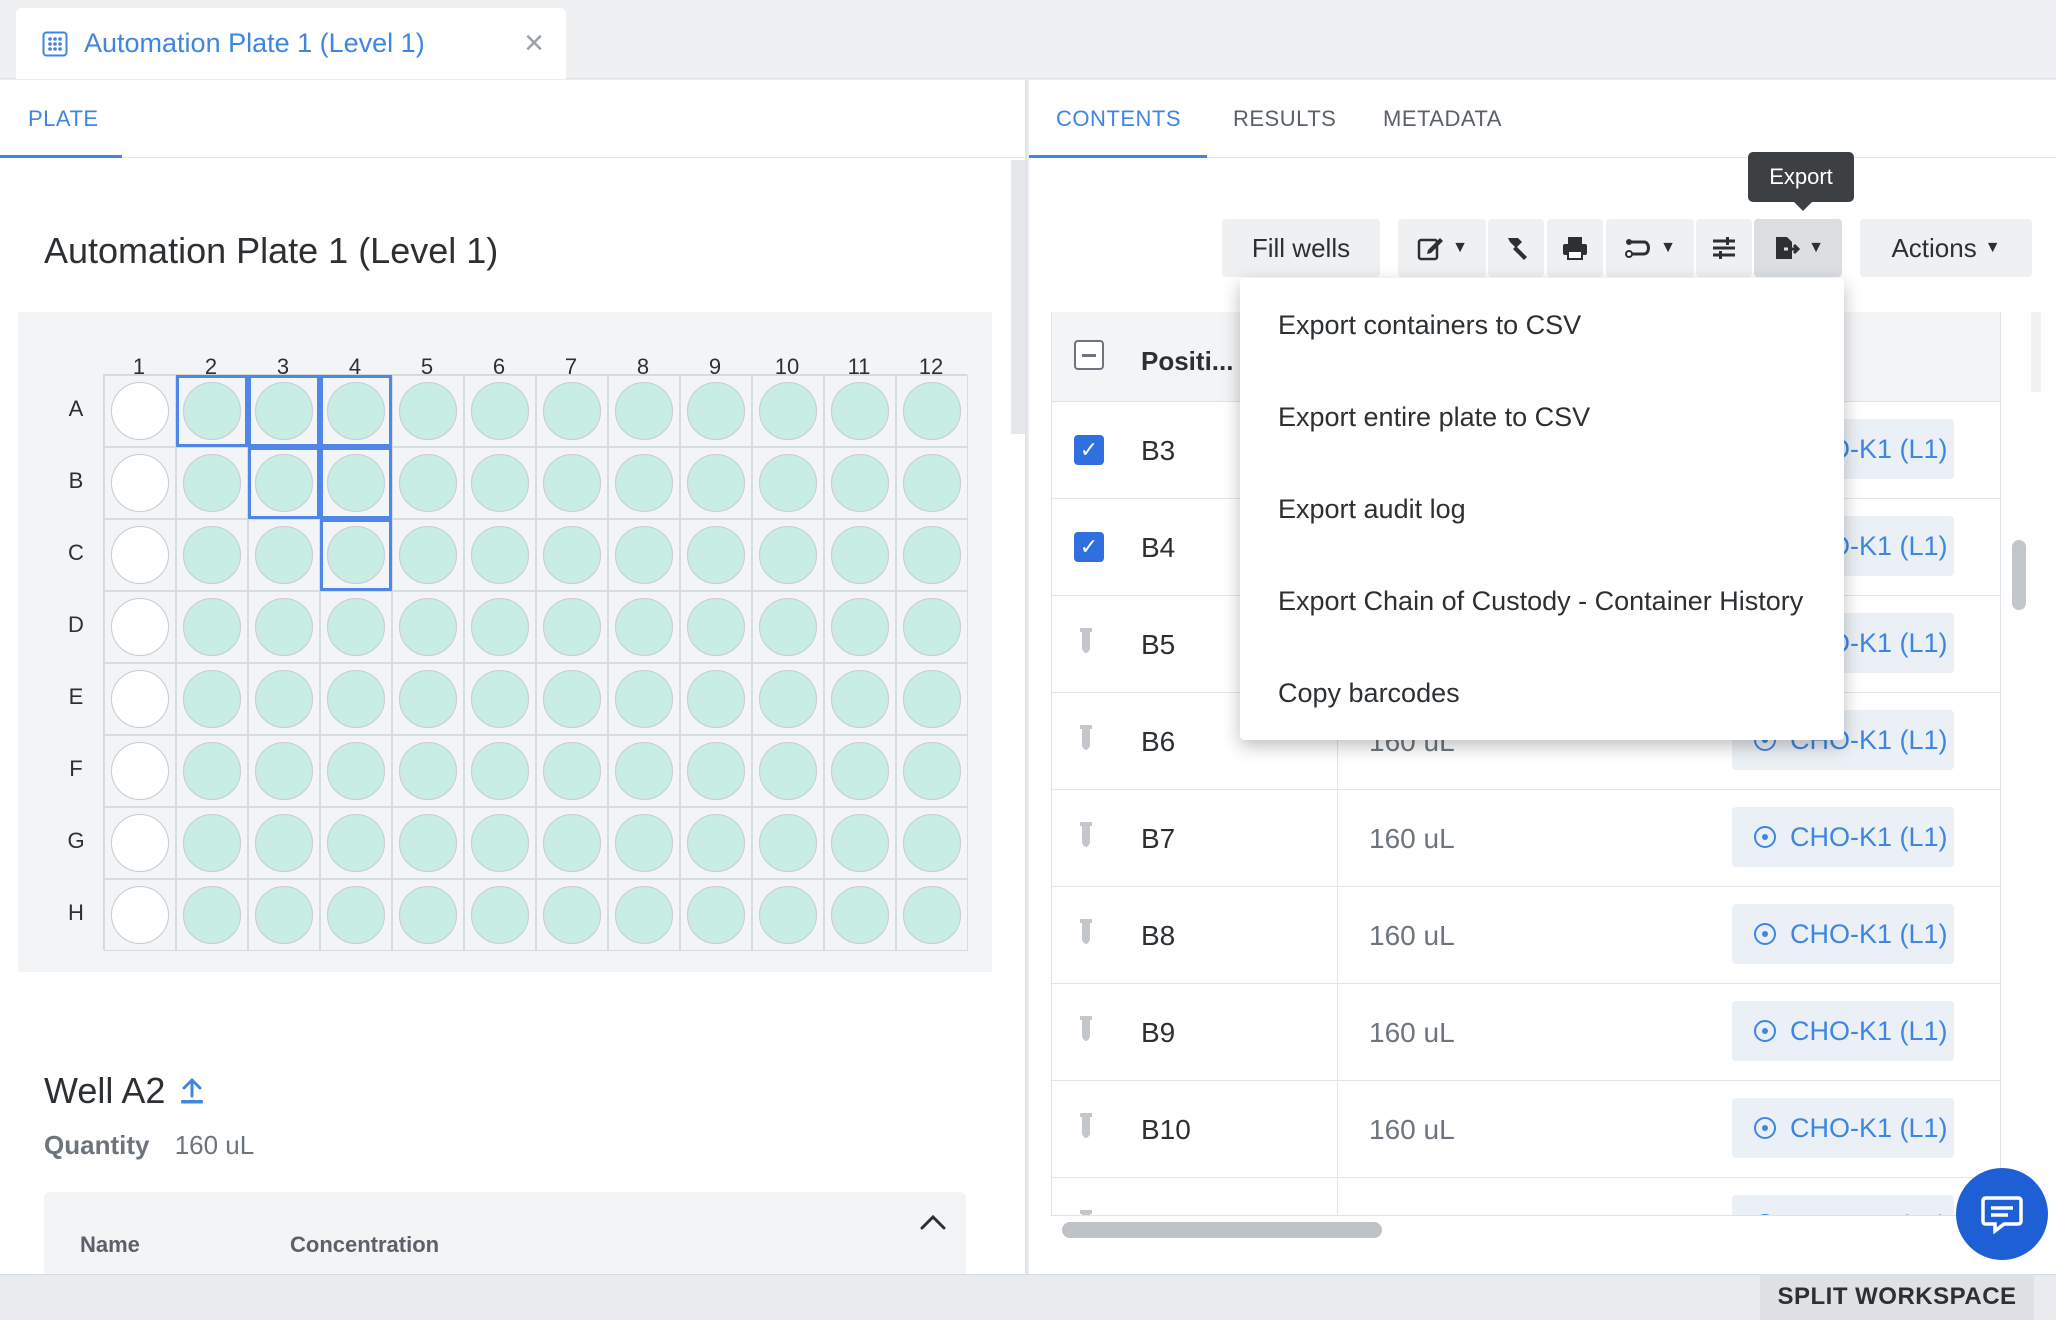  What do you see at coordinates (1018, 297) in the screenshot?
I see `left-scrollbar` at bounding box center [1018, 297].